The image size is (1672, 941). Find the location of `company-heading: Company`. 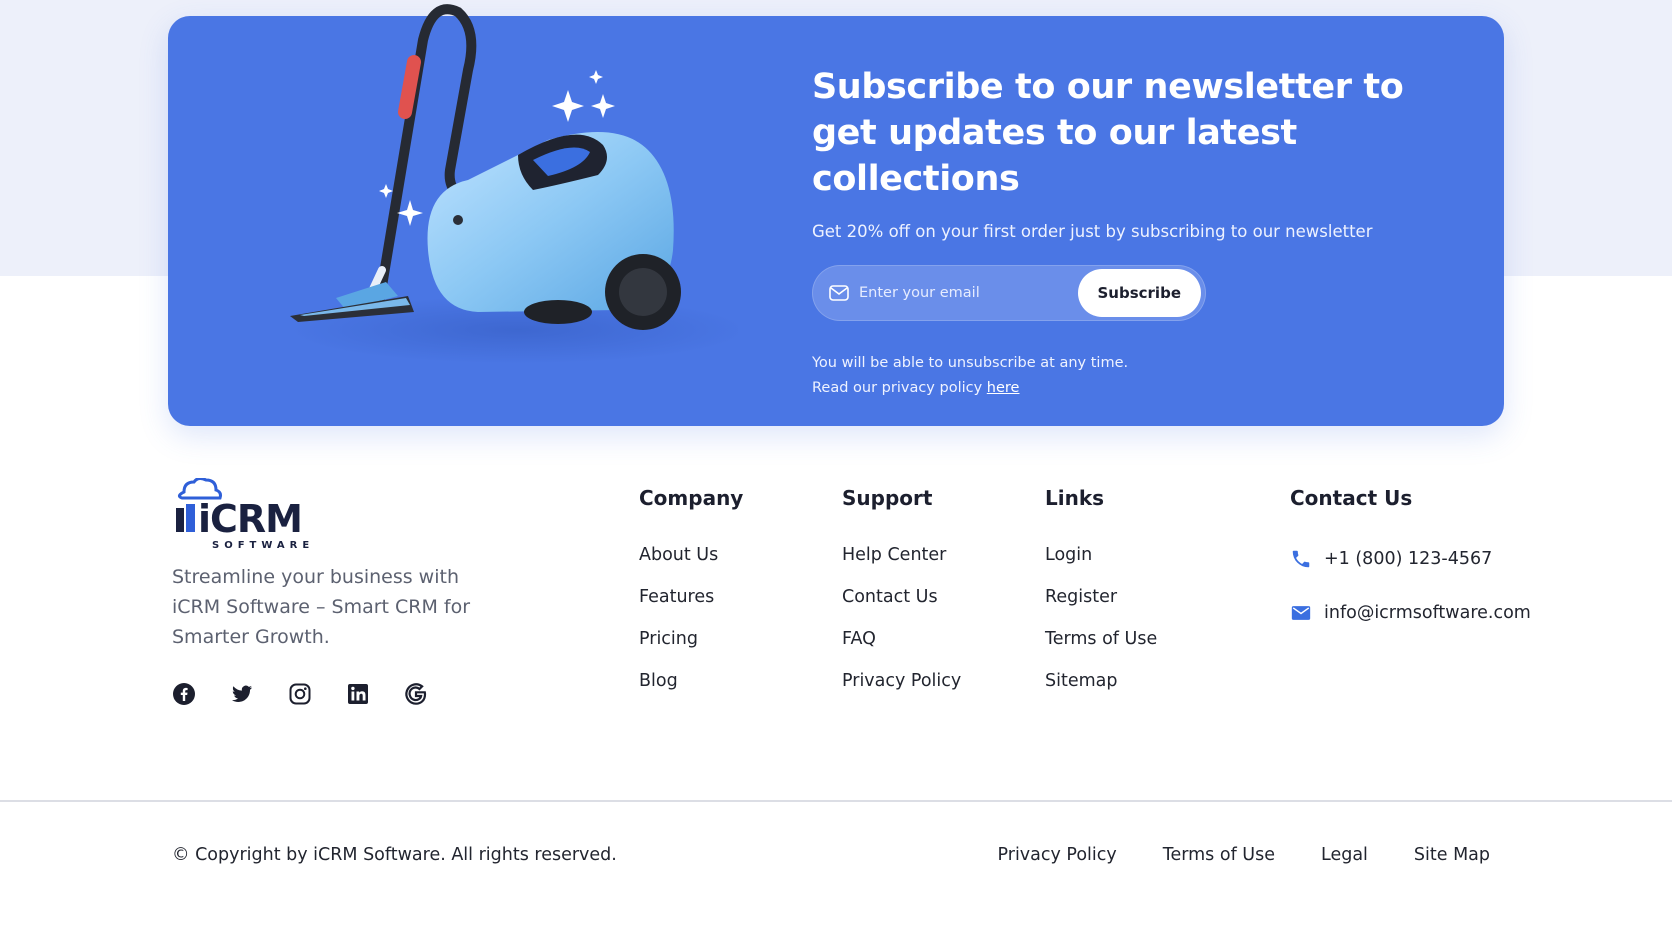

company-heading: Company is located at coordinates (691, 498).